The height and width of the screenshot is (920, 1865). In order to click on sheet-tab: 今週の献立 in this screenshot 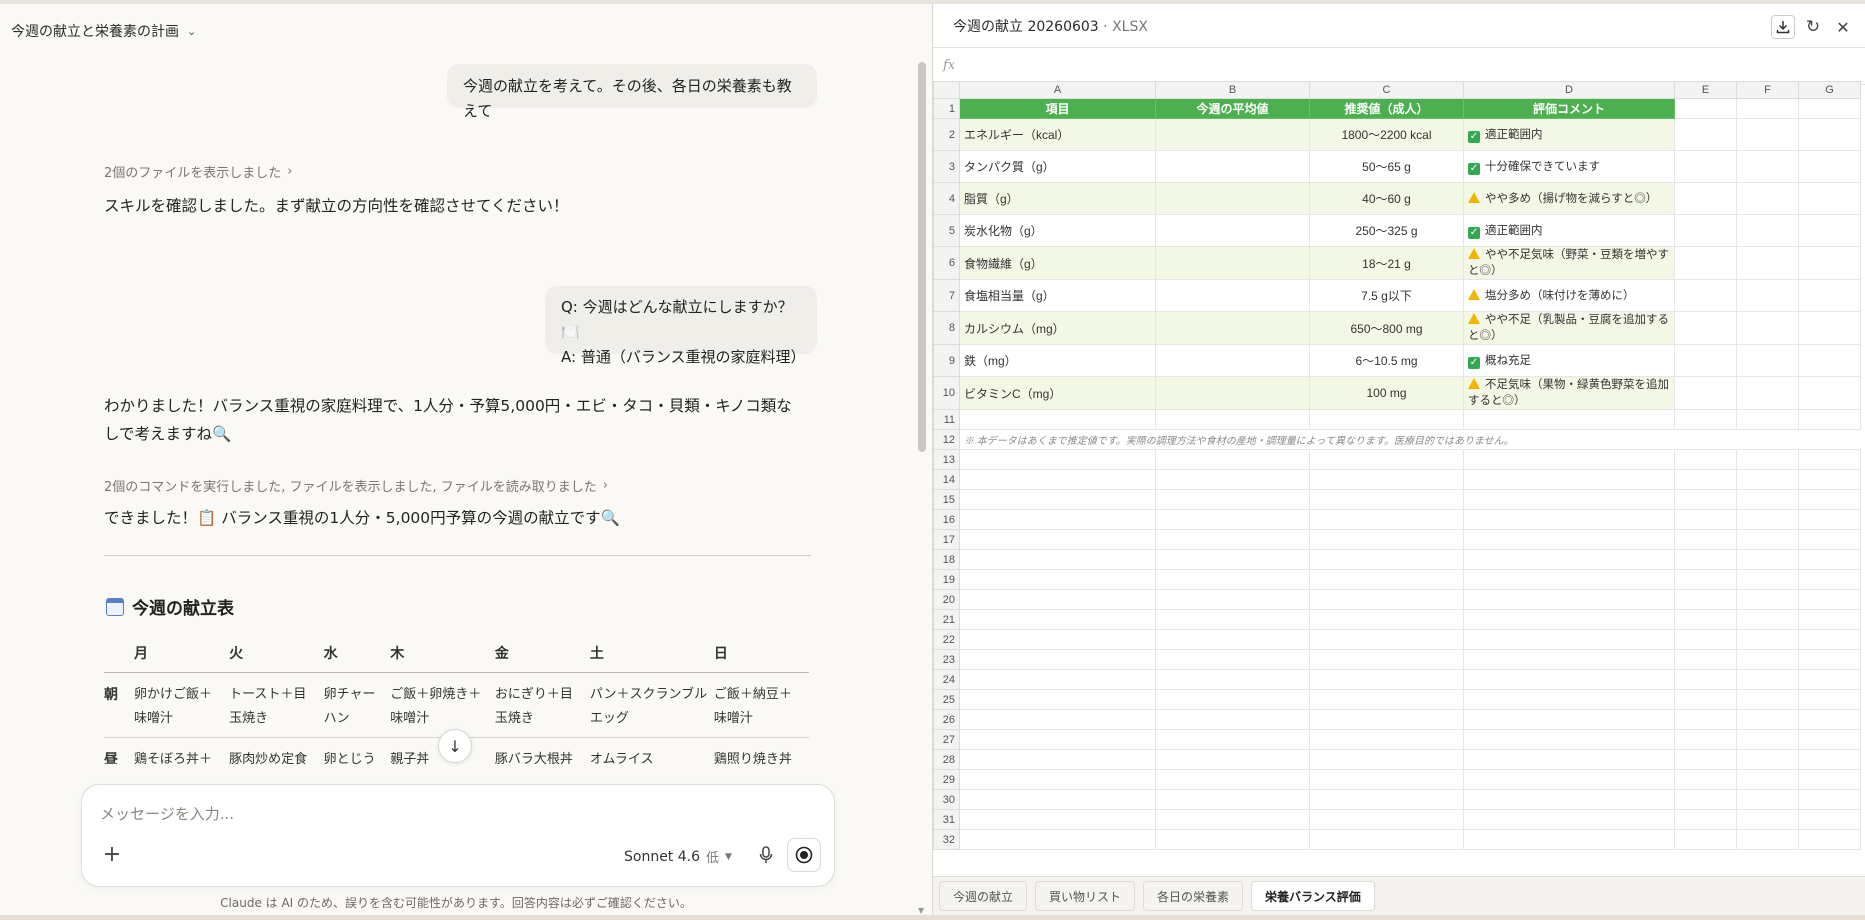, I will do `click(983, 896)`.